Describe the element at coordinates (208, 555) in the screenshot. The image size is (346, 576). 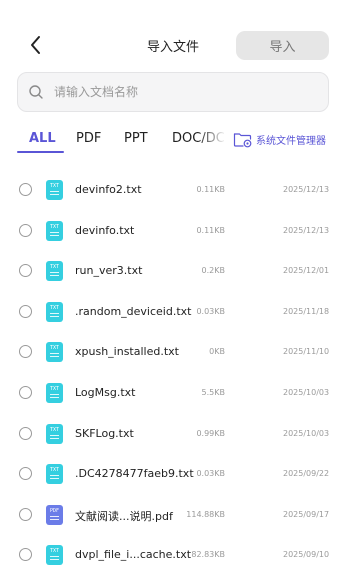
I see `file-size: 82.83KB` at that location.